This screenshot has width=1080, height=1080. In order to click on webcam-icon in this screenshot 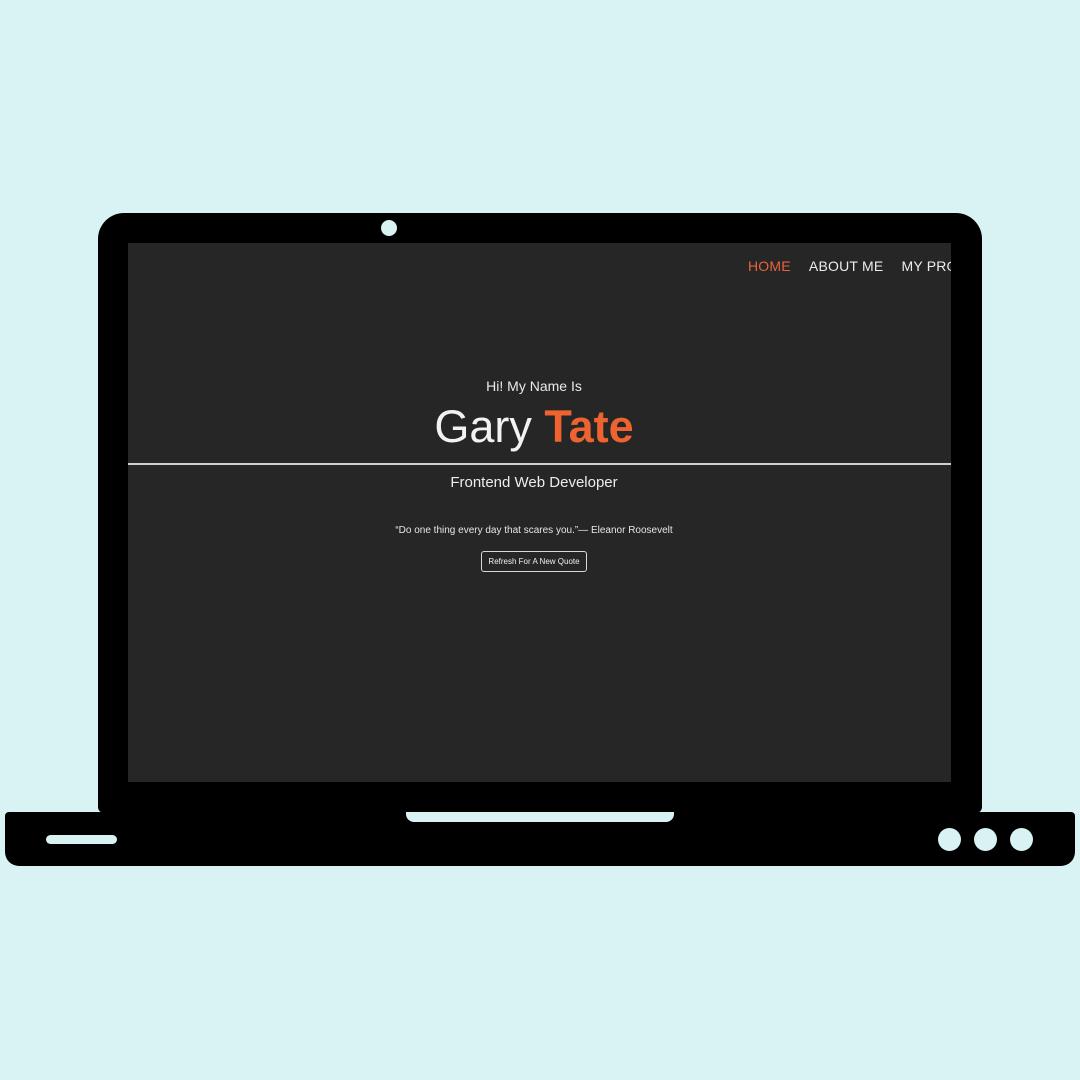, I will do `click(389, 228)`.